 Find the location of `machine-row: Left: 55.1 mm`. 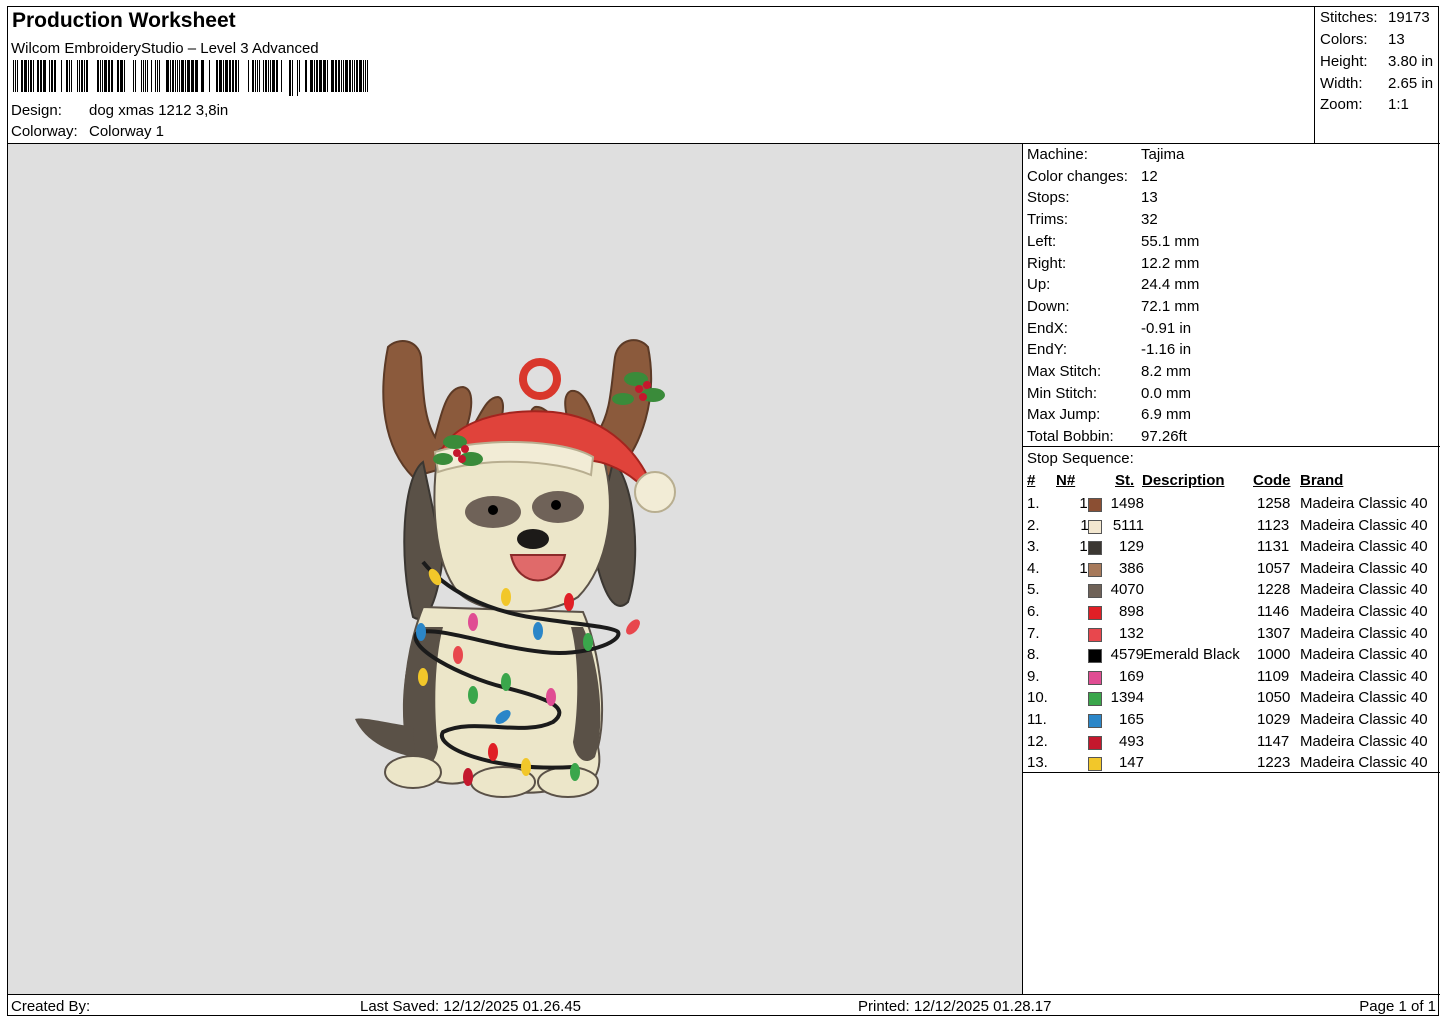

machine-row: Left: 55.1 mm is located at coordinates (1113, 241).